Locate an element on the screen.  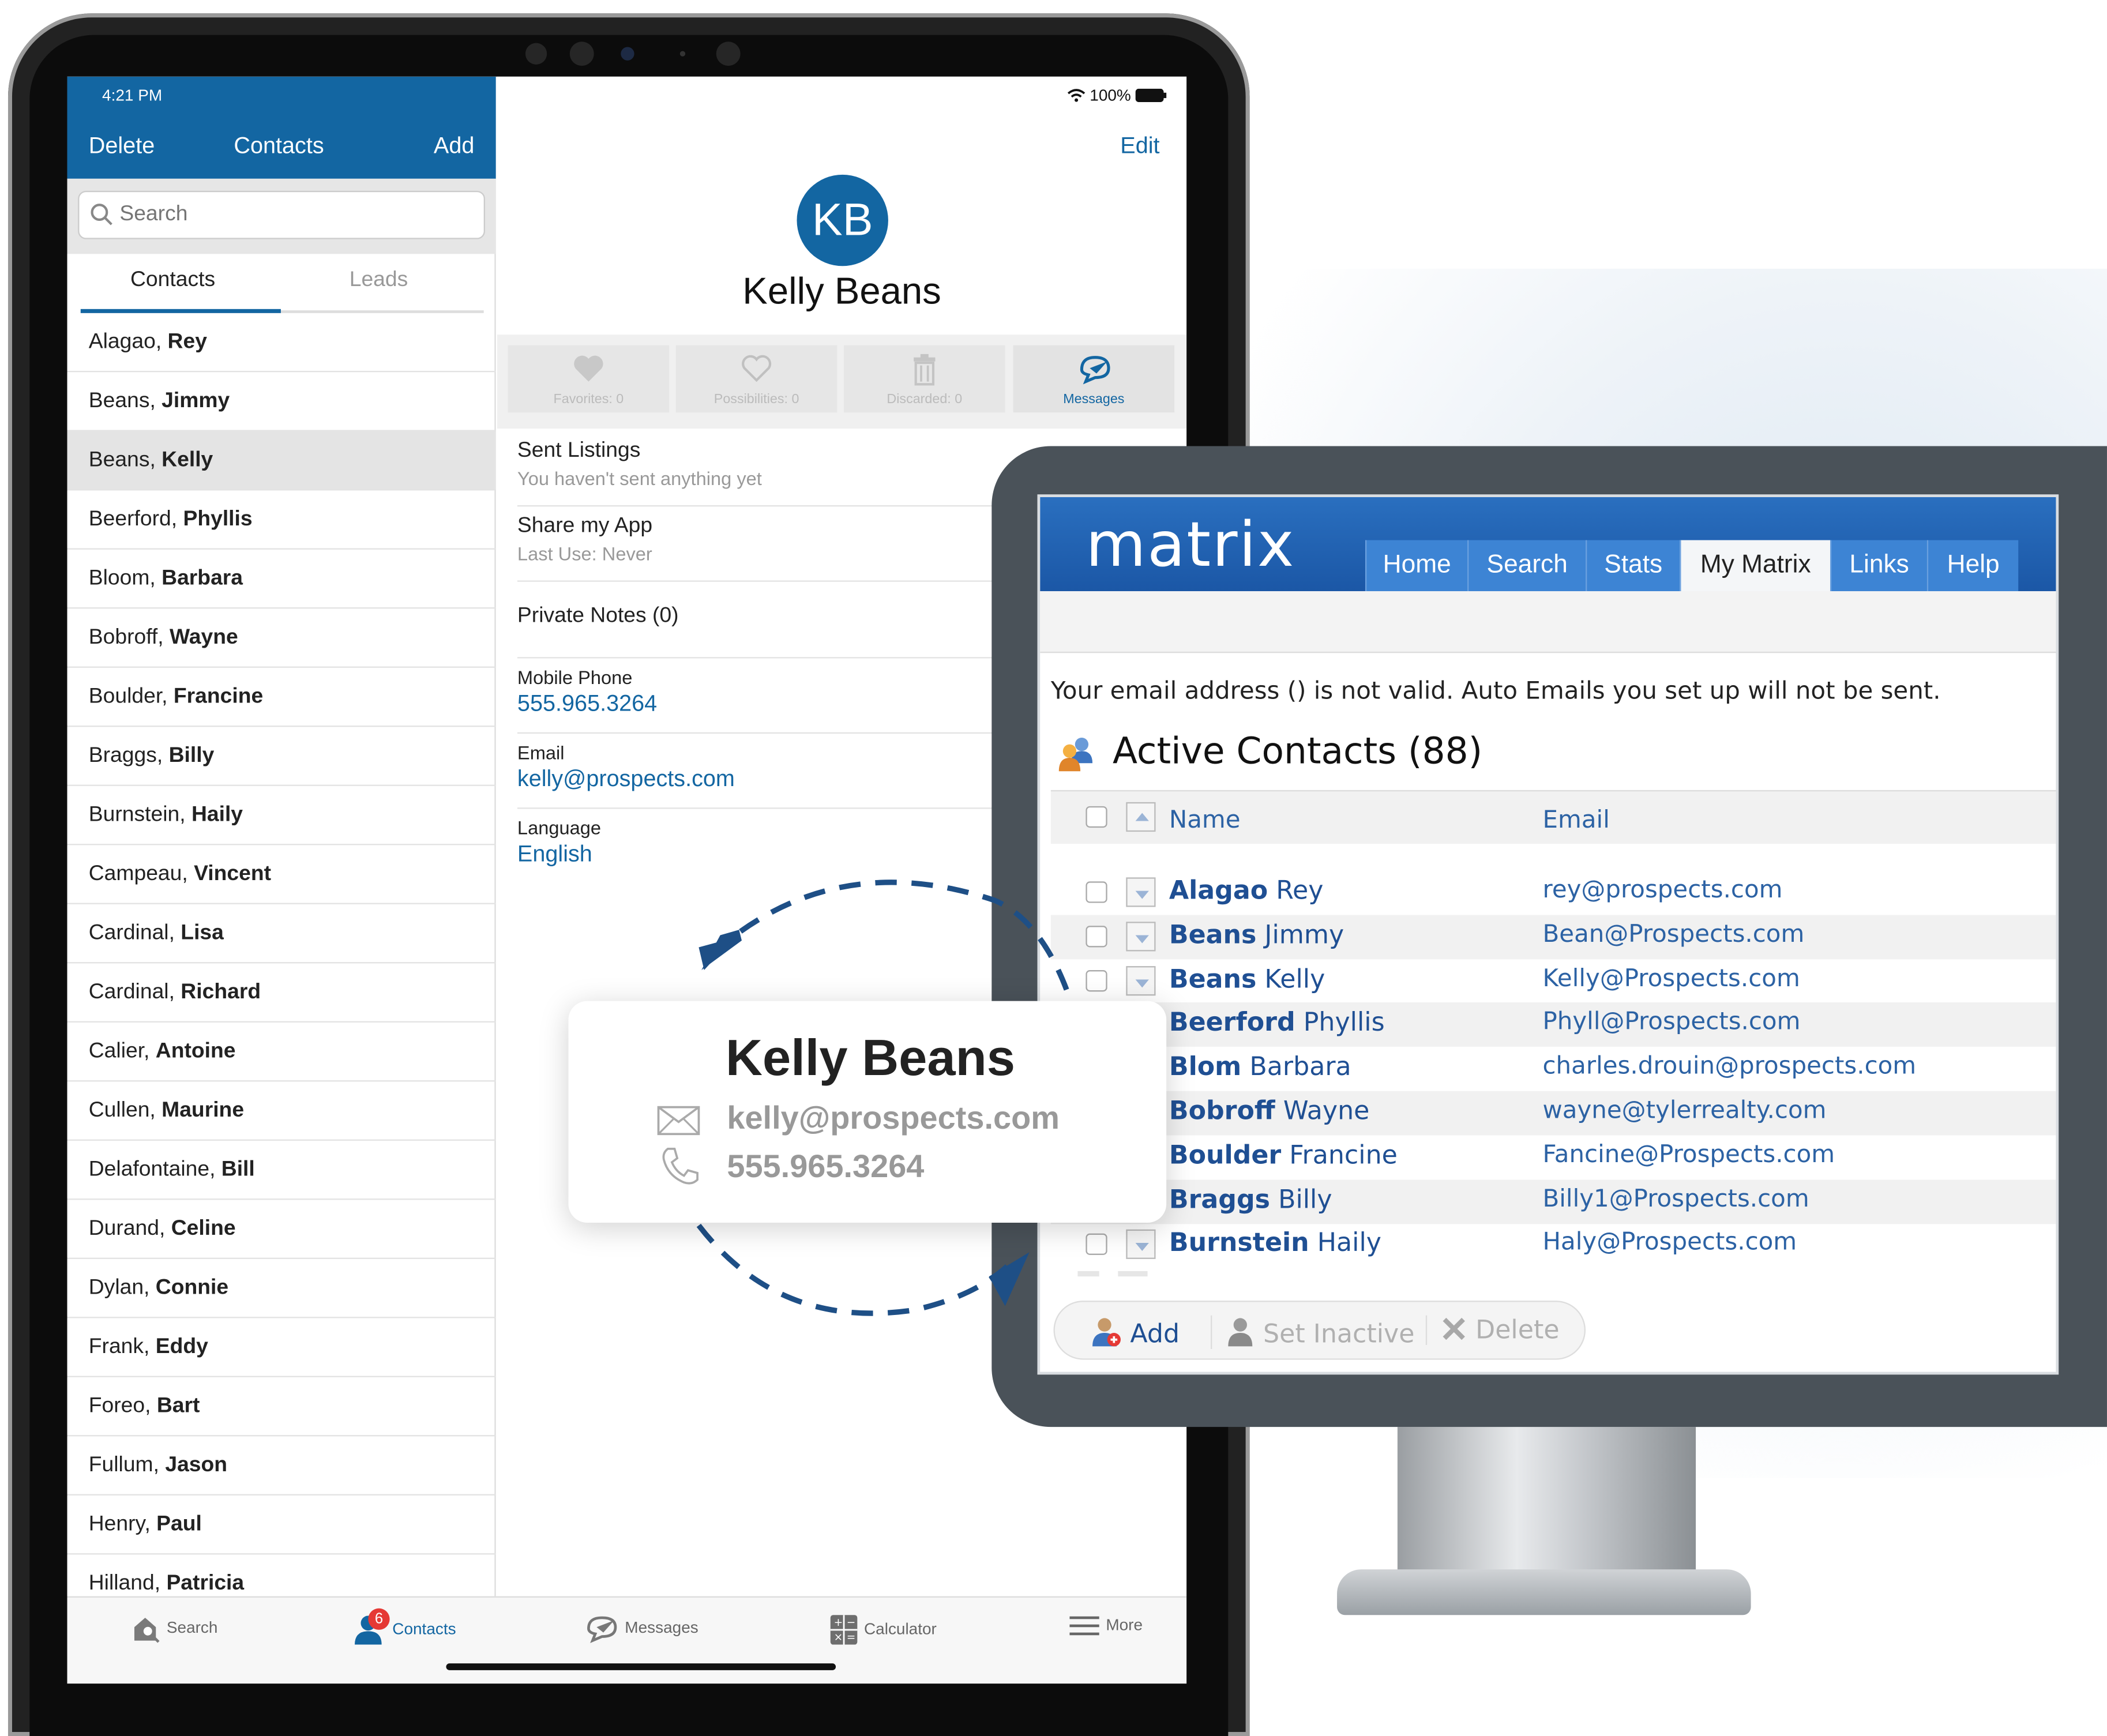
column-name: Name is located at coordinates (1205, 821).